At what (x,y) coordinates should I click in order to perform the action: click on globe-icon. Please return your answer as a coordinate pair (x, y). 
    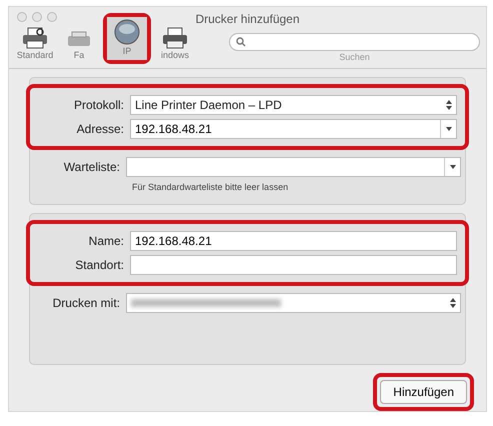
    Looking at the image, I should click on (127, 31).